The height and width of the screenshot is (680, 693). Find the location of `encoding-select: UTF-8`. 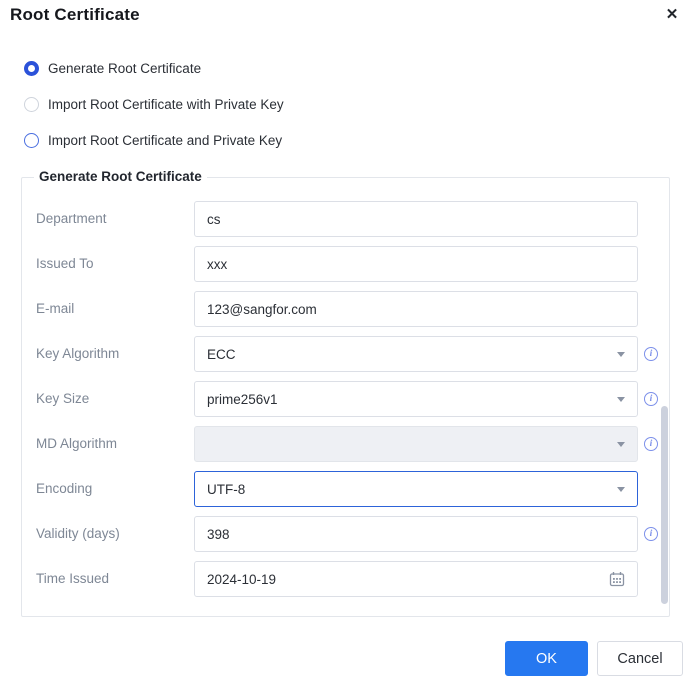

encoding-select: UTF-8 is located at coordinates (416, 489).